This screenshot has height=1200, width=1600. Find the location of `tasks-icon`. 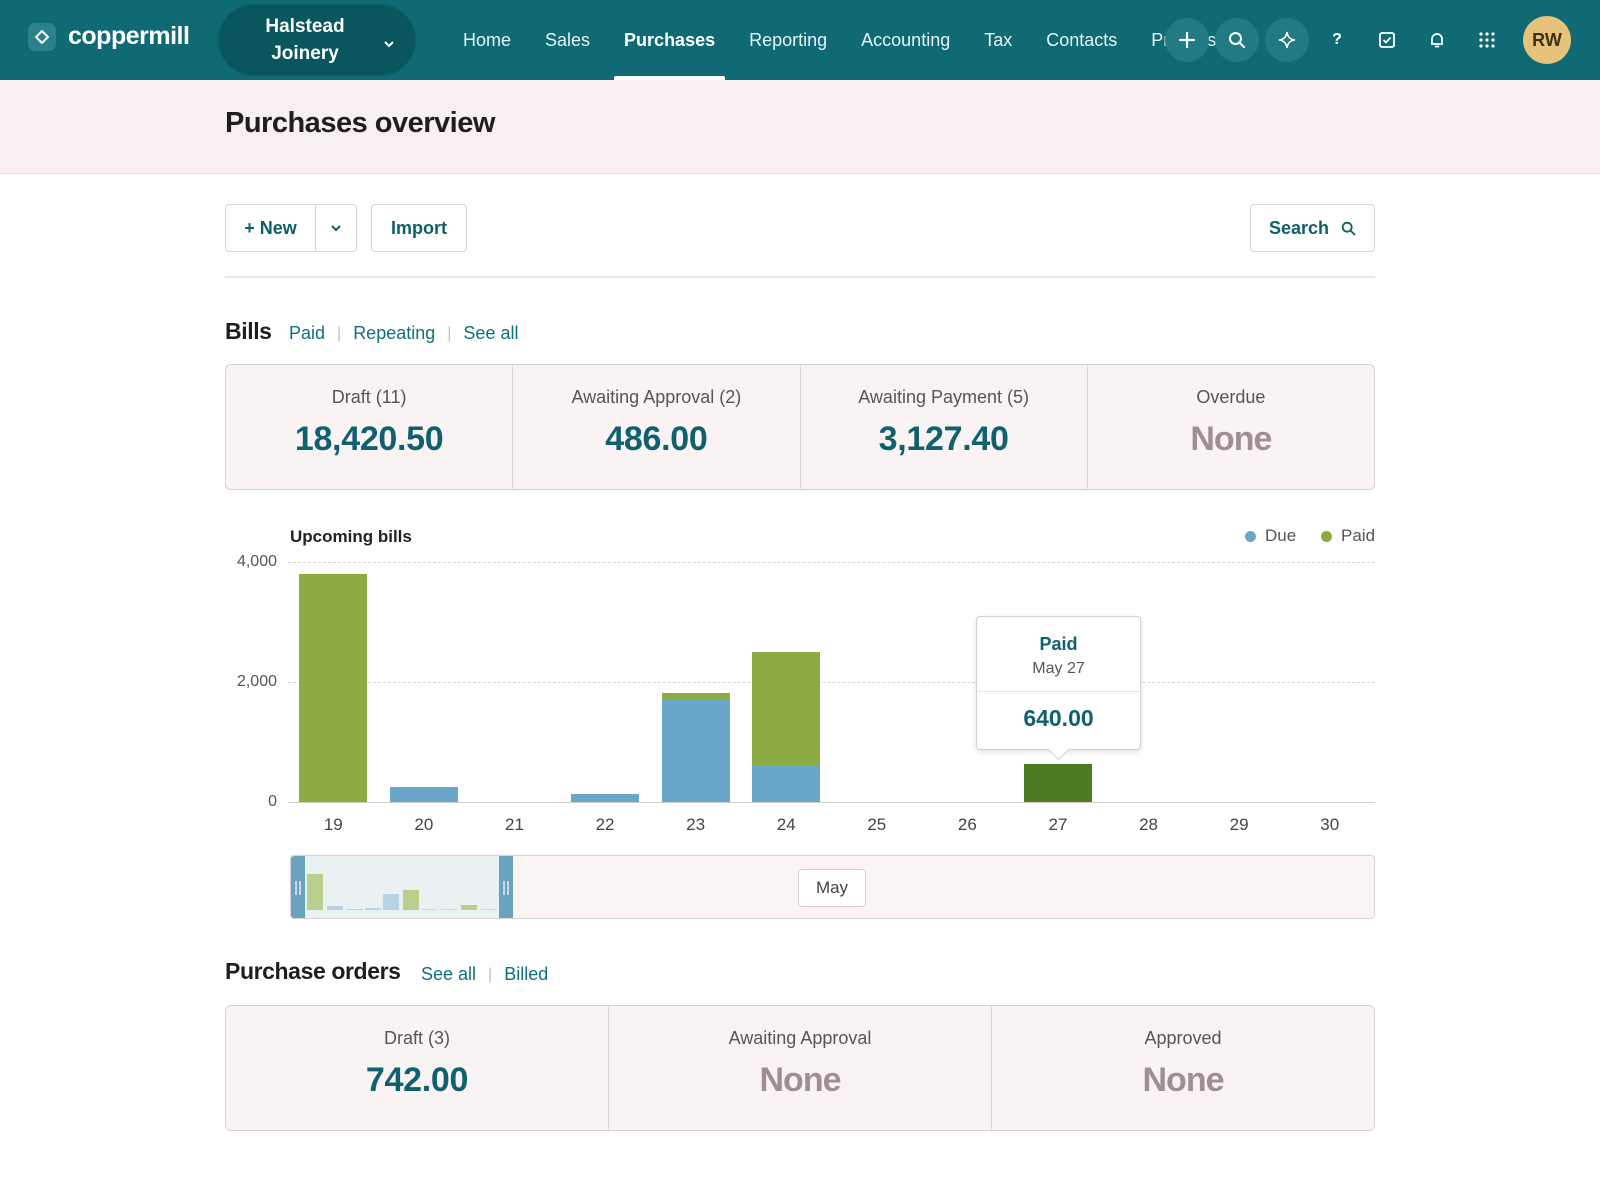

tasks-icon is located at coordinates (1387, 40).